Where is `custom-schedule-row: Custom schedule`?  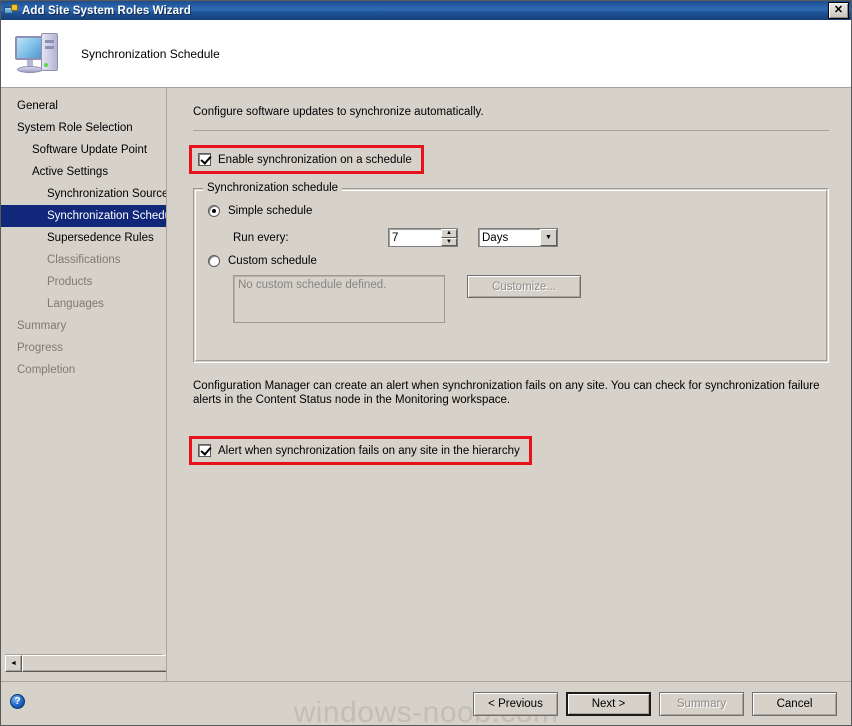 custom-schedule-row: Custom schedule is located at coordinates (511, 261).